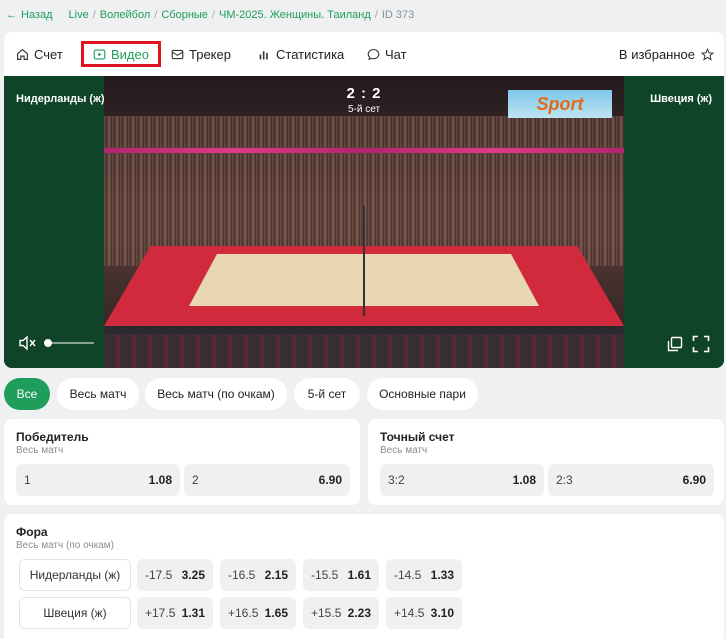 This screenshot has width=726, height=639. What do you see at coordinates (22, 54) in the screenshot?
I see `home-icon` at bounding box center [22, 54].